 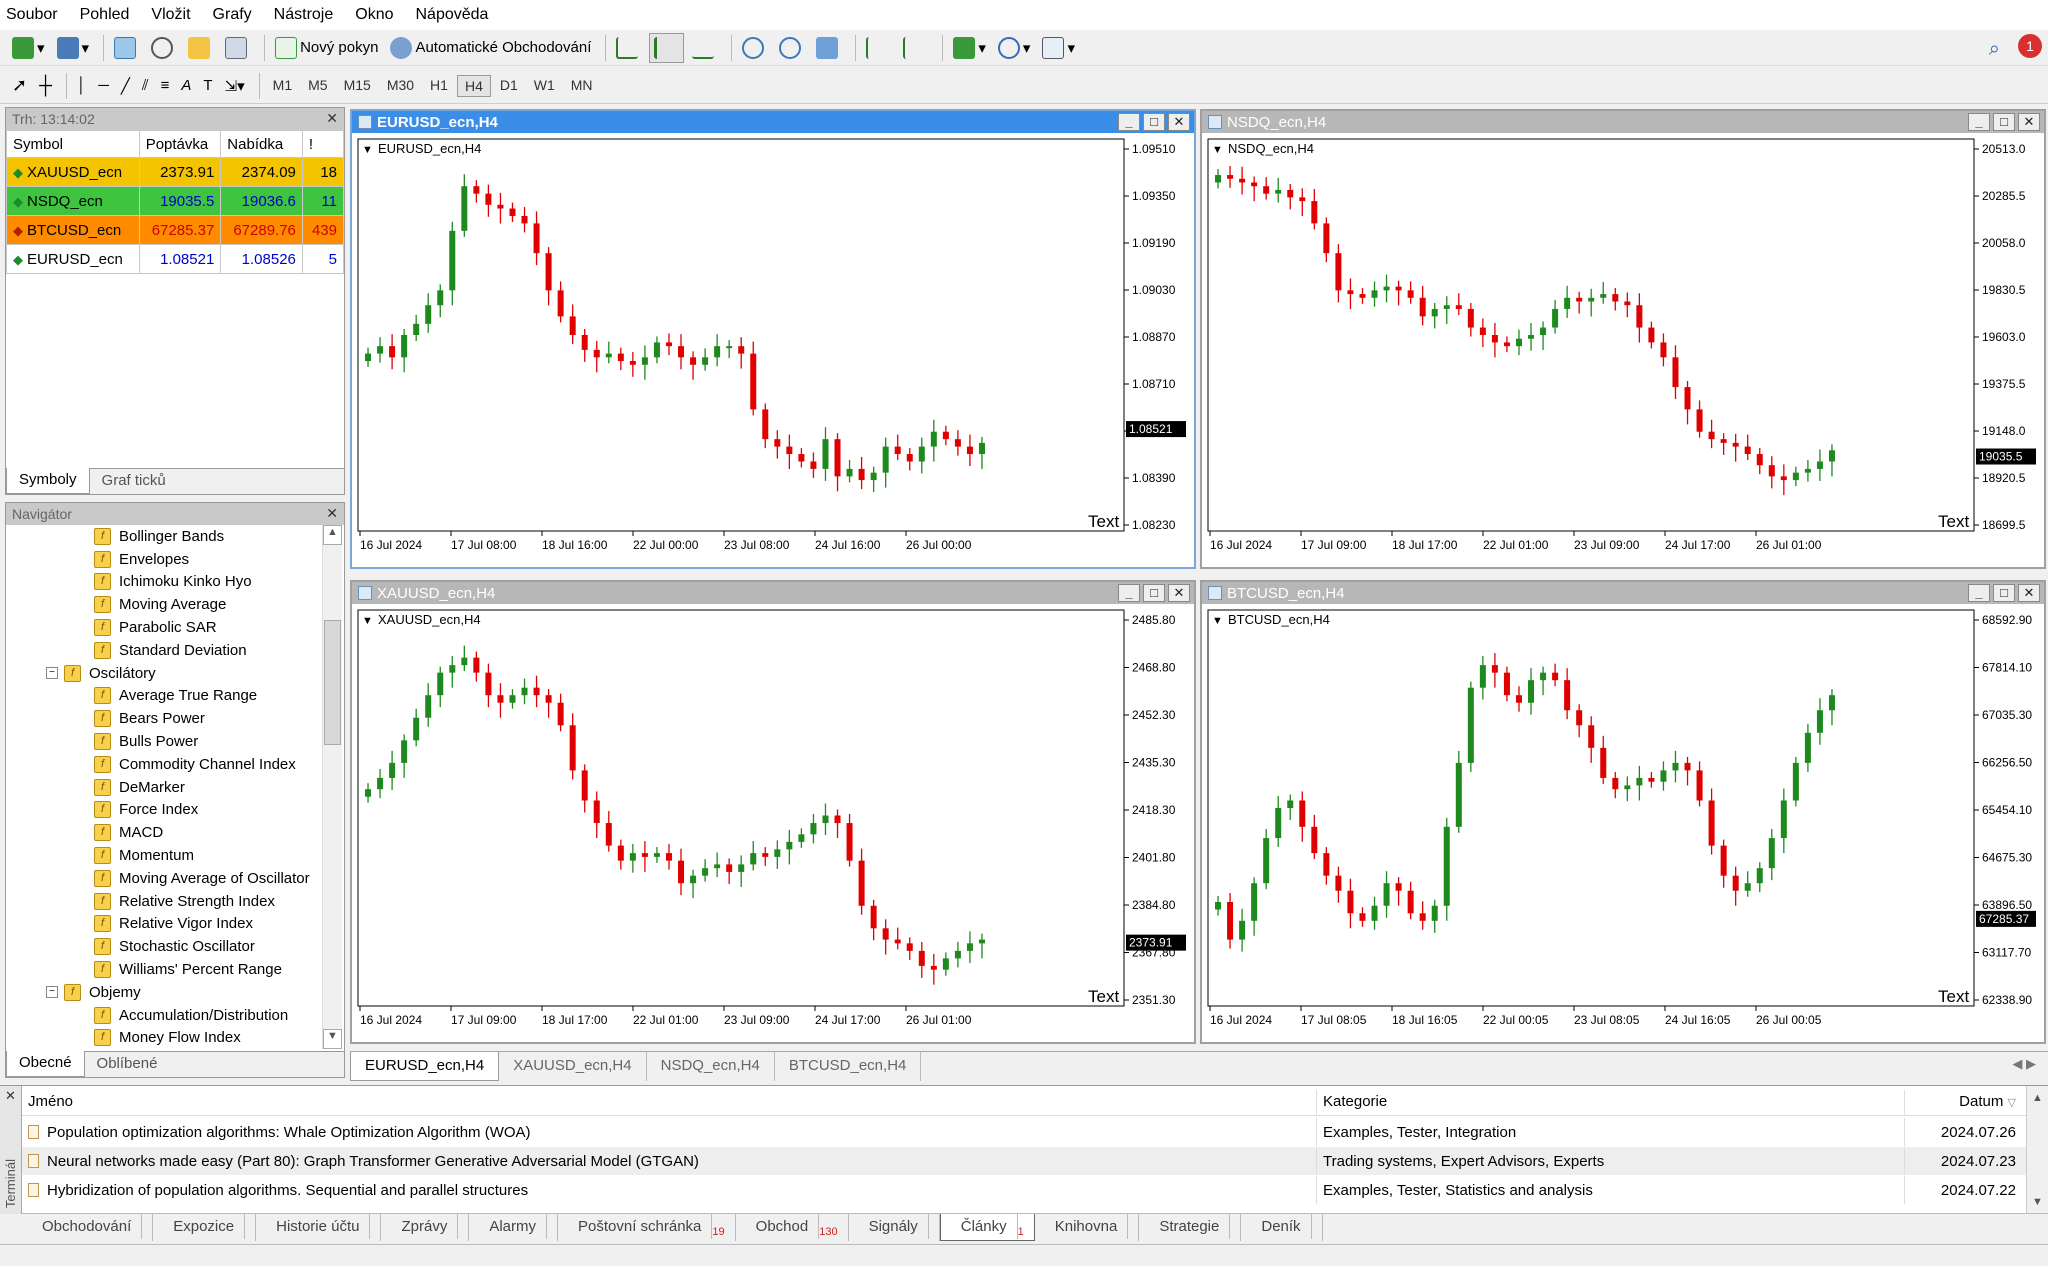 What do you see at coordinates (304, 15) in the screenshot?
I see `menu-nástroje: Nástroje` at bounding box center [304, 15].